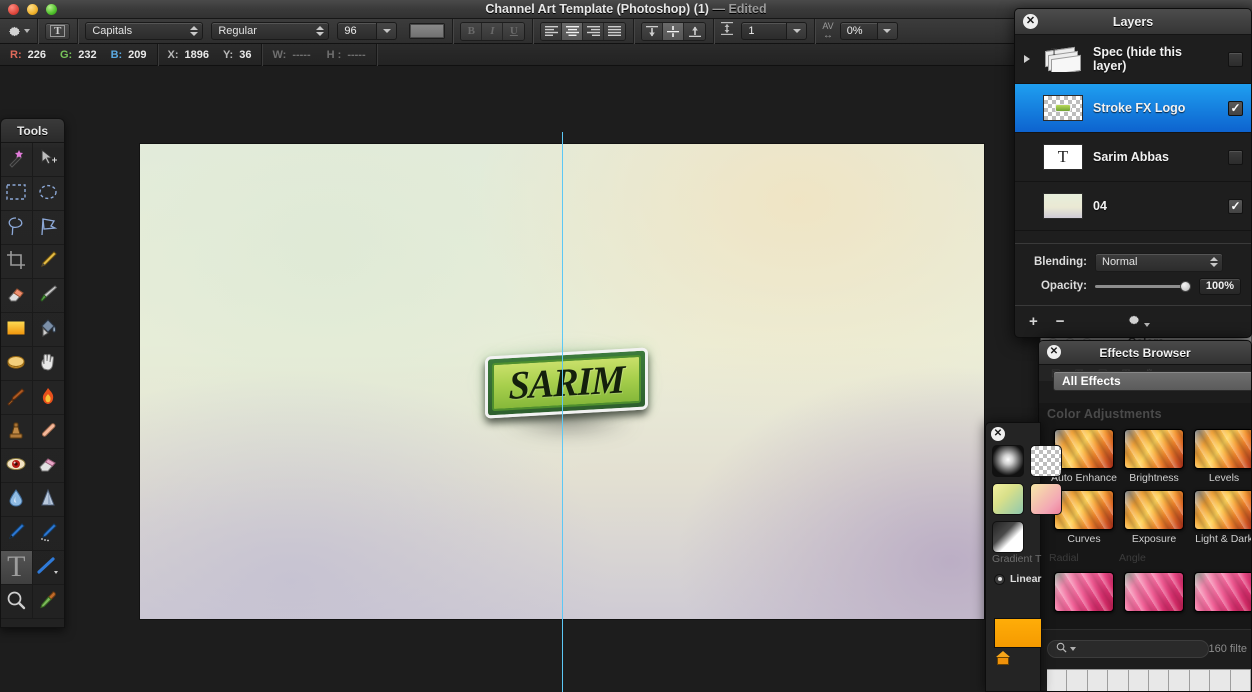 This screenshot has width=1252, height=692. I want to click on move-tool-icon, so click(48, 160).